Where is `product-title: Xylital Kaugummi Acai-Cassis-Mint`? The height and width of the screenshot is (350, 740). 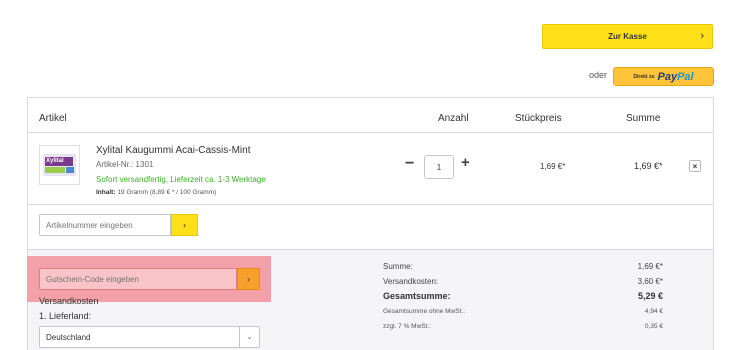
product-title: Xylital Kaugummi Acai-Cassis-Mint is located at coordinates (173, 150).